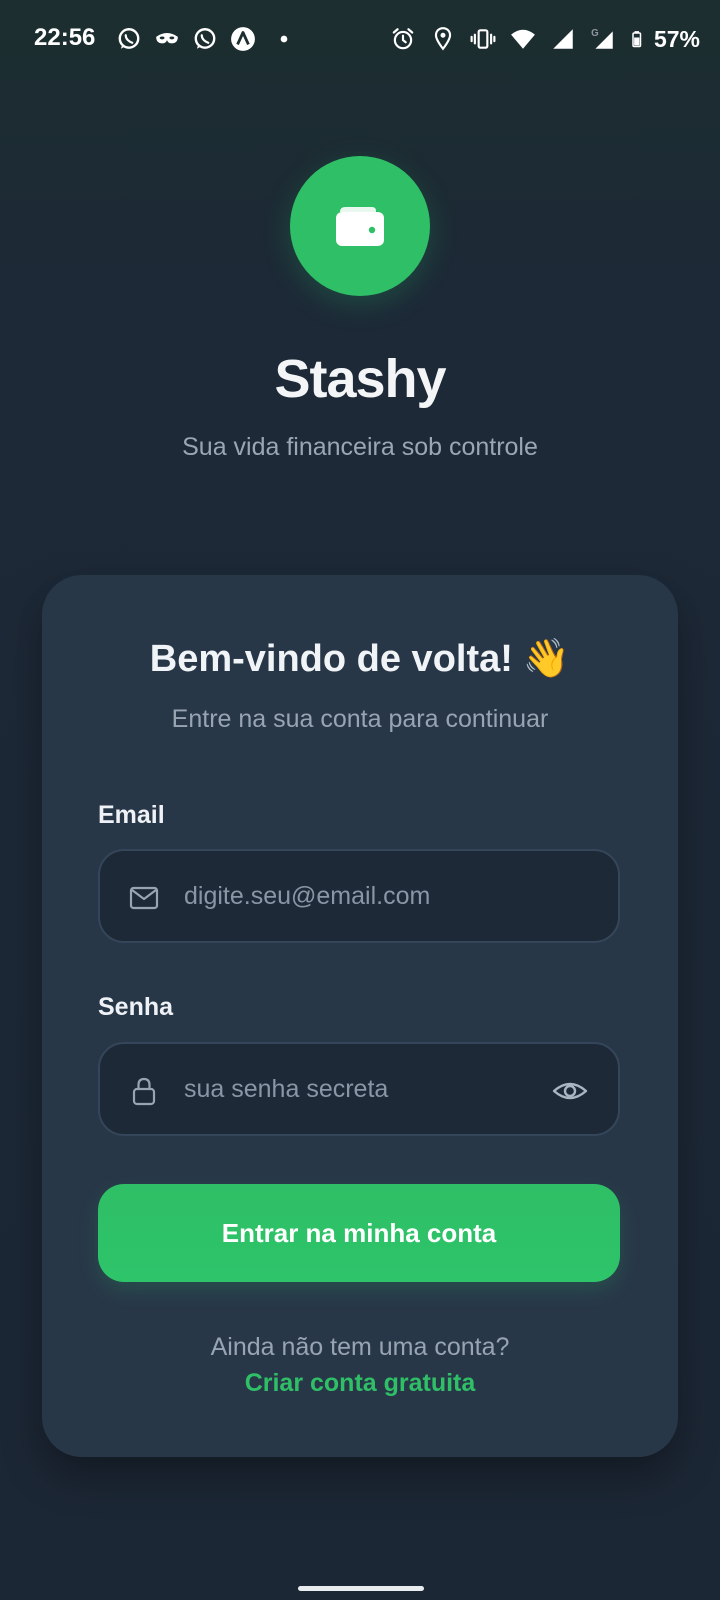 The image size is (720, 1600). Describe the element at coordinates (131, 815) in the screenshot. I see `email-label: Email` at that location.